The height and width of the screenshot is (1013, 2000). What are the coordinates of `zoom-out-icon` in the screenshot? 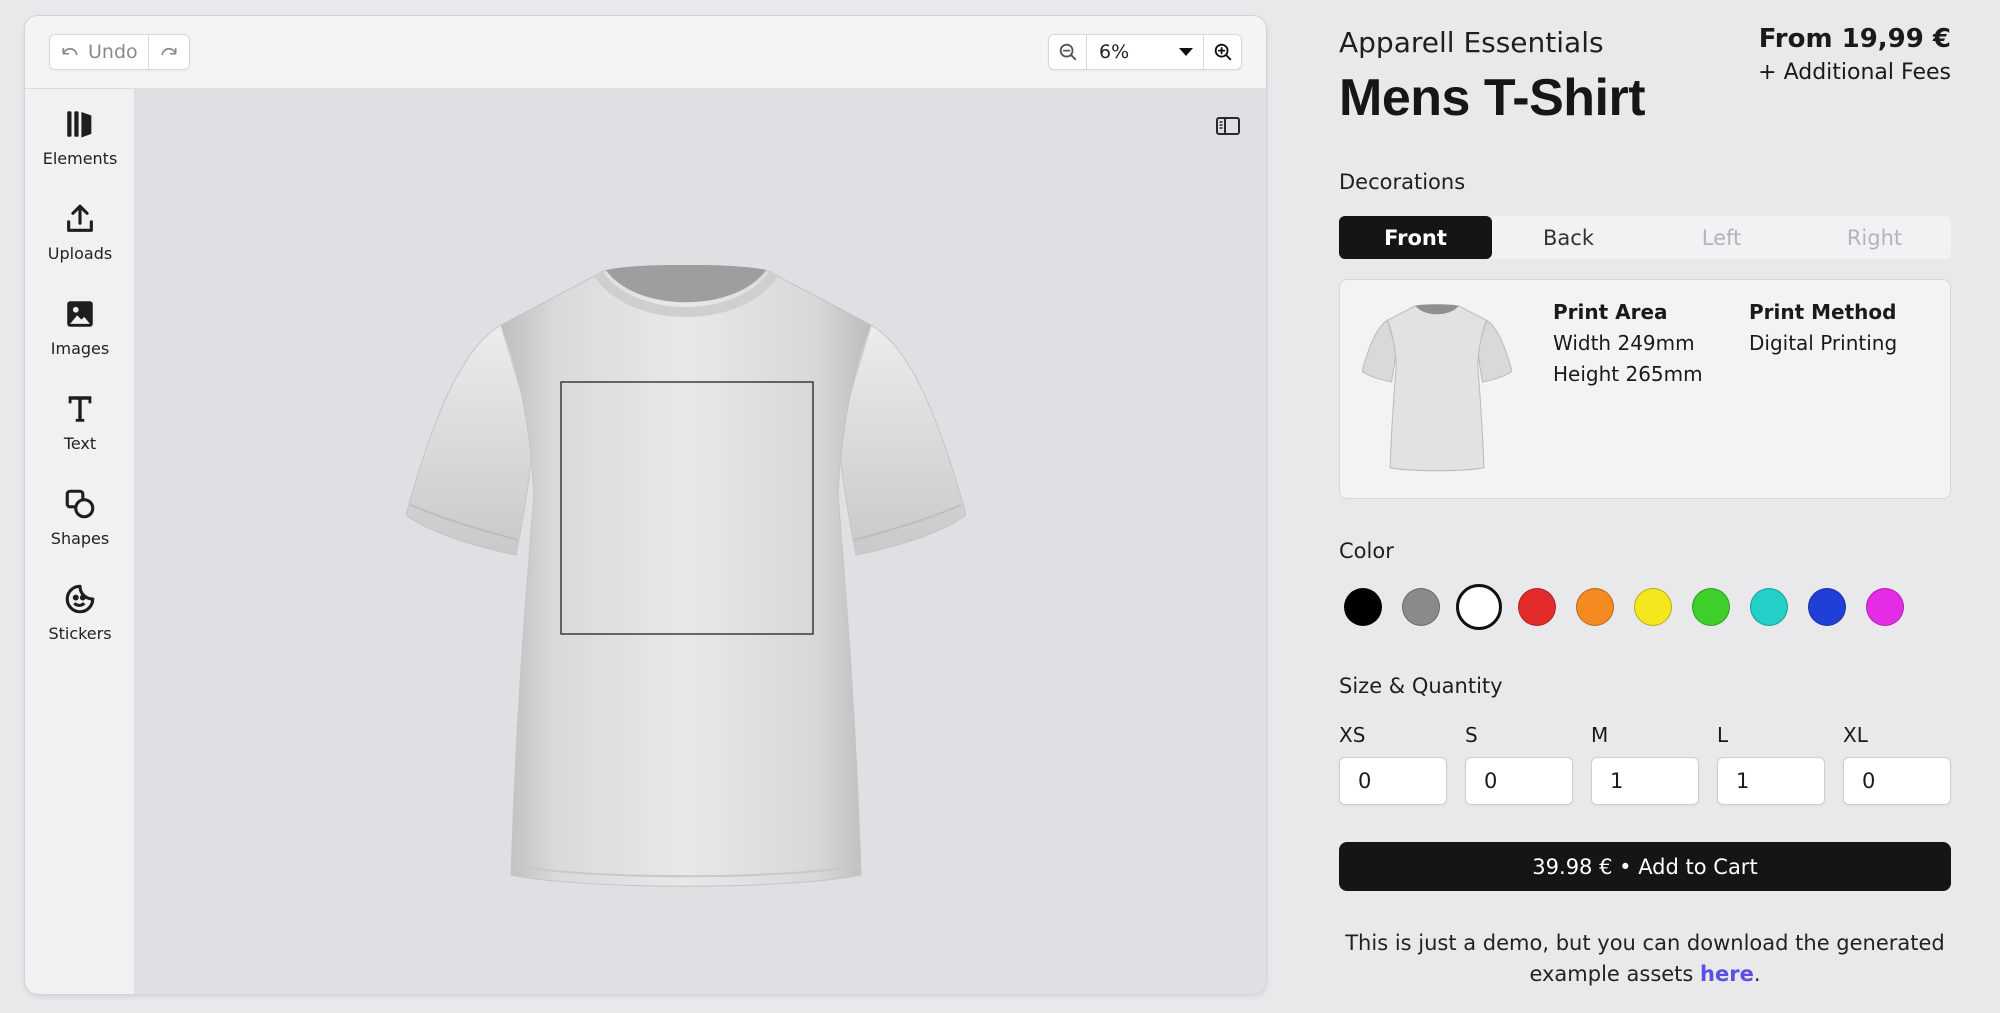 It's located at (1067, 52).